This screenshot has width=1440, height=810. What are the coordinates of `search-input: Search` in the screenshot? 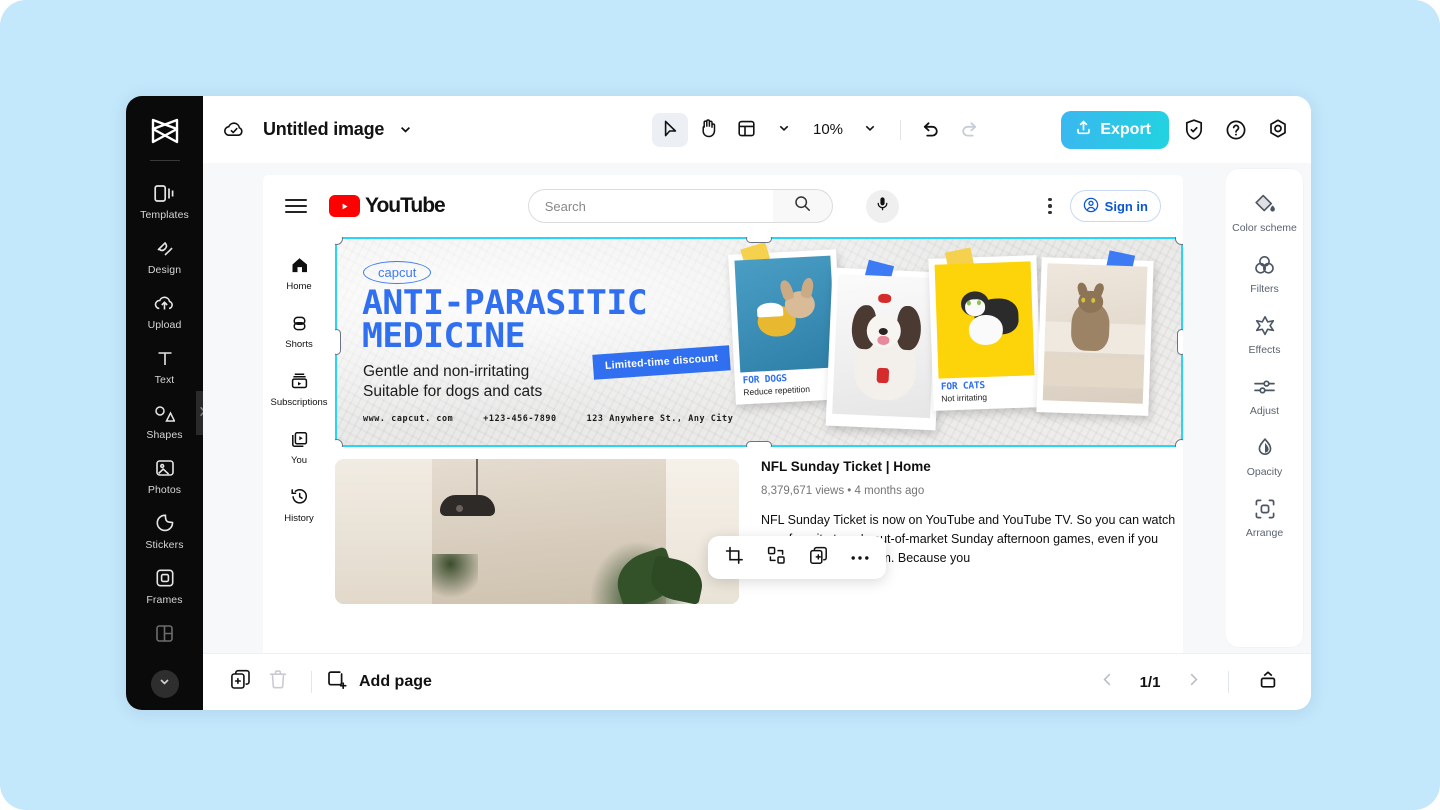 It's located at (650, 206).